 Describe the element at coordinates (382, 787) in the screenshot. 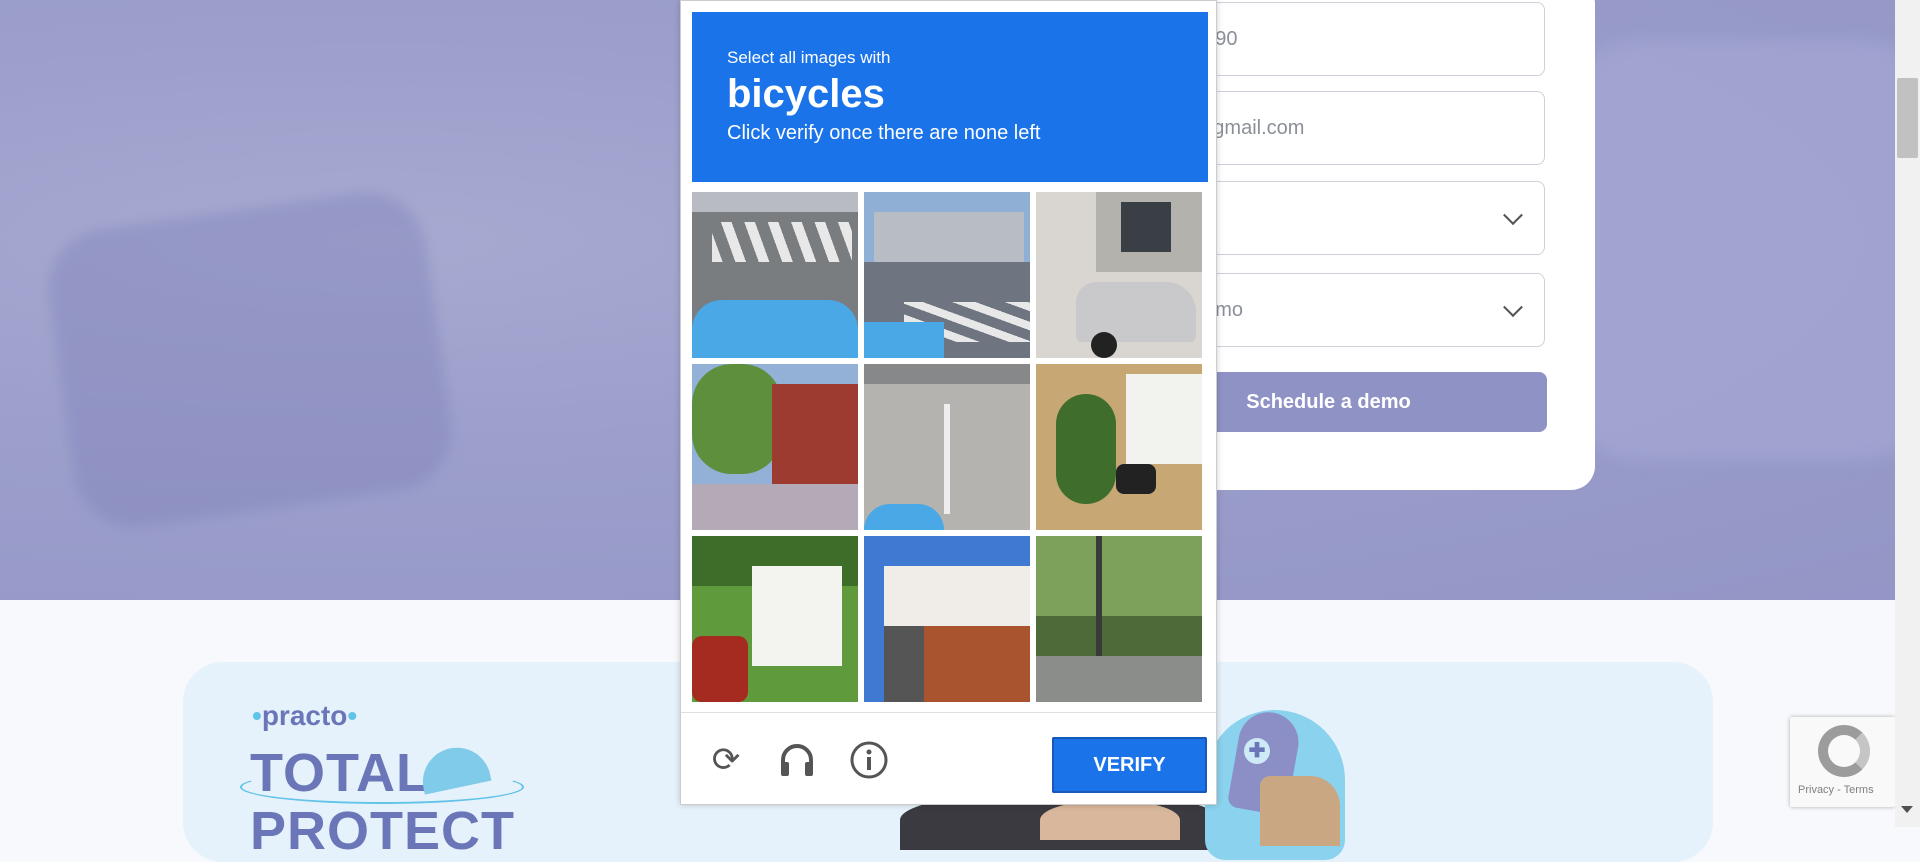

I see `orbit-decoration` at that location.